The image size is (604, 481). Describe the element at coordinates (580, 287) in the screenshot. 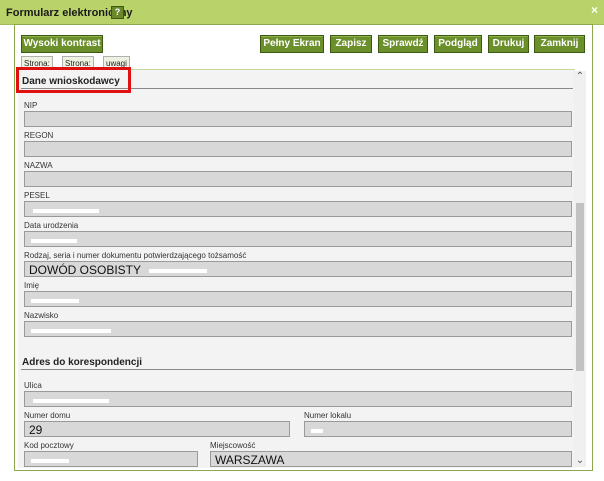

I see `scroll-thumb` at that location.